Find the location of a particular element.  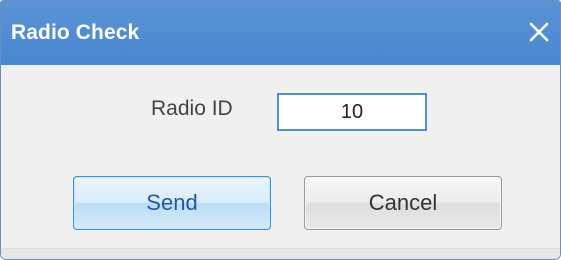

close-icon is located at coordinates (539, 32).